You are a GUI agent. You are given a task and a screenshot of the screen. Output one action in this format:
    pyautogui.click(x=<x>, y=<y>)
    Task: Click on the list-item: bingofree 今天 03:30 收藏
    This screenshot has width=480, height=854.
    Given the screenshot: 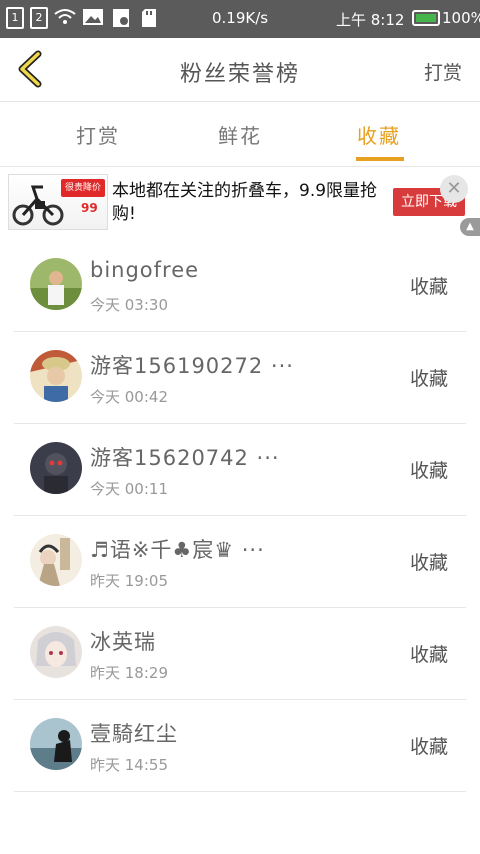 What is the action you would take?
    pyautogui.click(x=240, y=286)
    